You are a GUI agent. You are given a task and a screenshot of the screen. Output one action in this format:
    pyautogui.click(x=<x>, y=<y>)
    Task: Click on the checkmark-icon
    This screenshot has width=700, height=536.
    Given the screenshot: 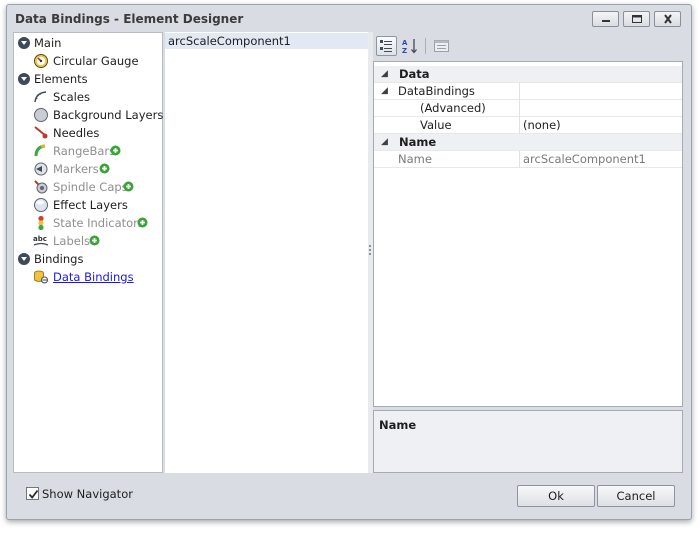 What is the action you would take?
    pyautogui.click(x=33, y=494)
    